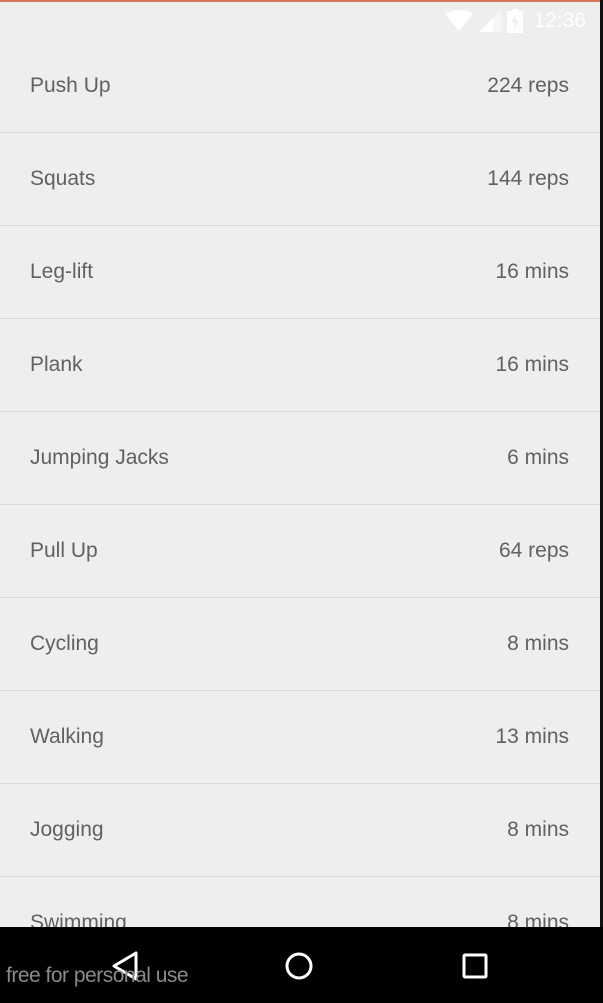 This screenshot has height=1003, width=603. Describe the element at coordinates (56, 364) in the screenshot. I see `exercise-name: Plank` at that location.